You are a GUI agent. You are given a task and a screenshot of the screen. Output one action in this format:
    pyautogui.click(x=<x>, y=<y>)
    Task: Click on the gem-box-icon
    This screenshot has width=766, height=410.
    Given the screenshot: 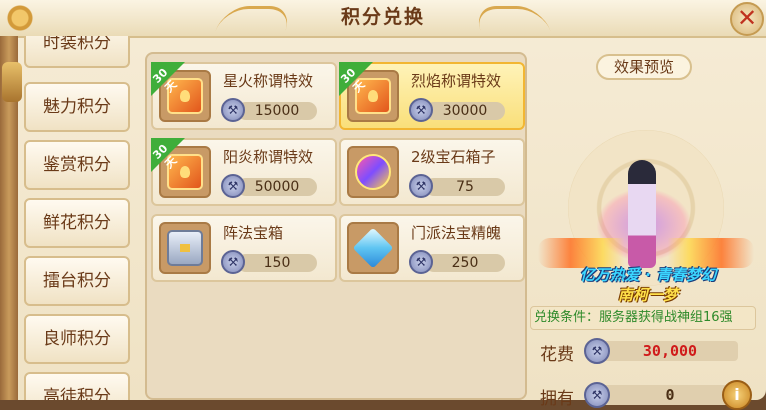 What is the action you would take?
    pyautogui.click(x=373, y=172)
    